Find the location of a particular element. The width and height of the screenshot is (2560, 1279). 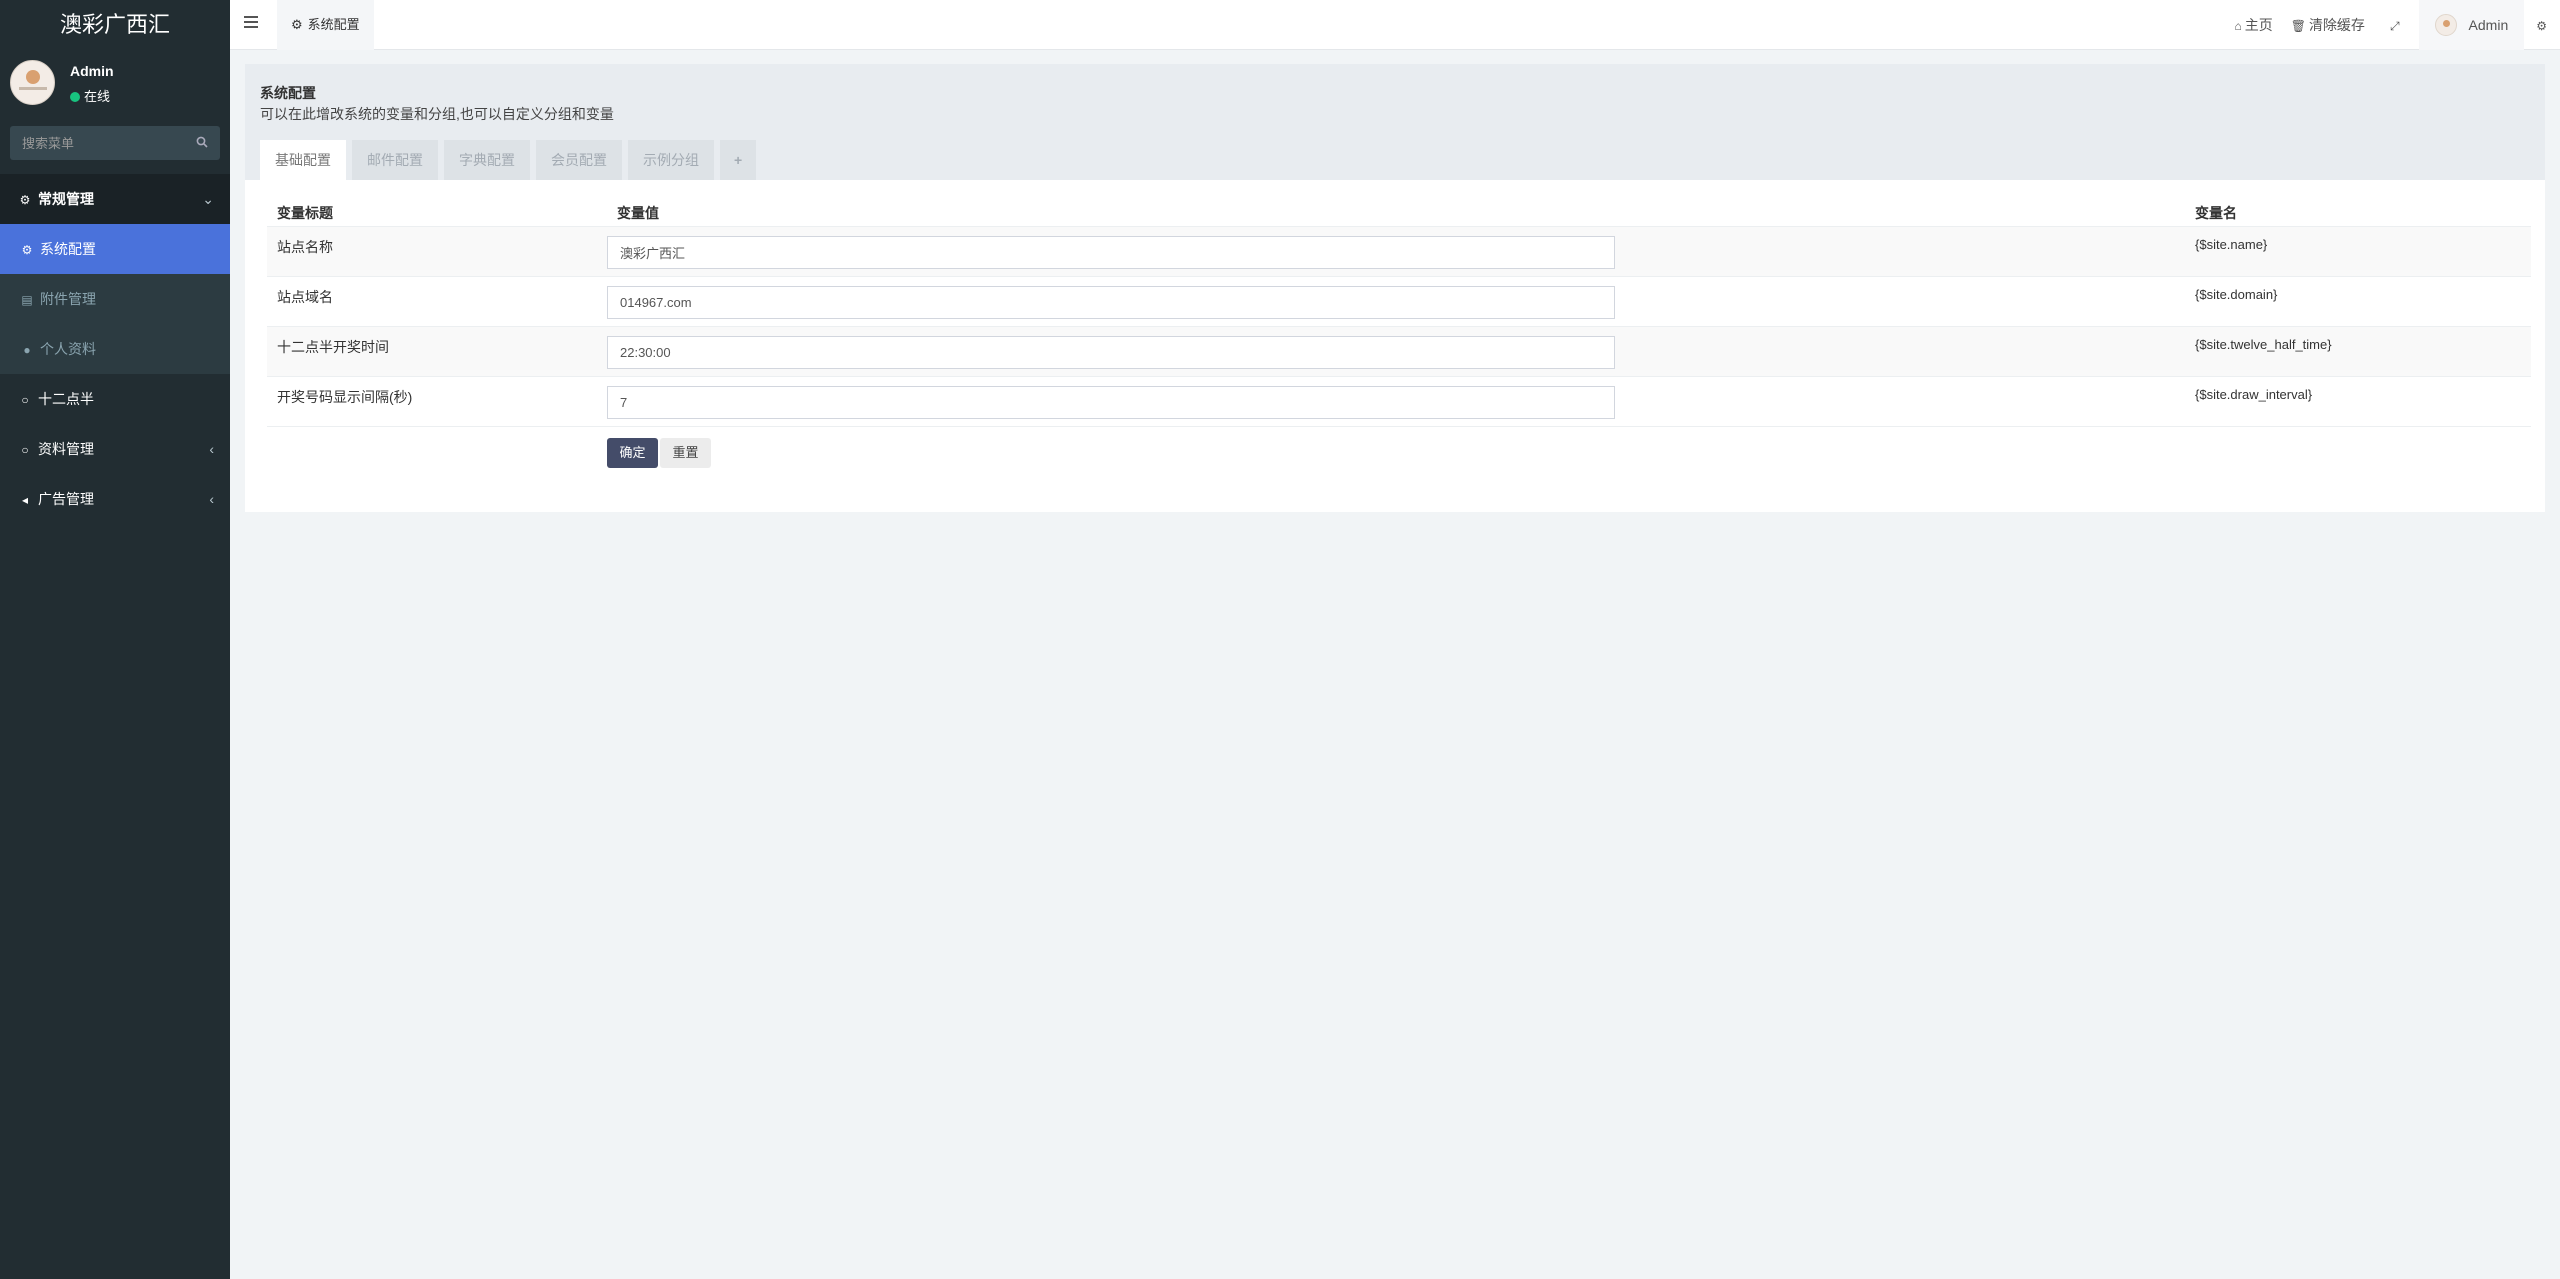

sidebar-group-label: 常规管理 is located at coordinates (66, 199).